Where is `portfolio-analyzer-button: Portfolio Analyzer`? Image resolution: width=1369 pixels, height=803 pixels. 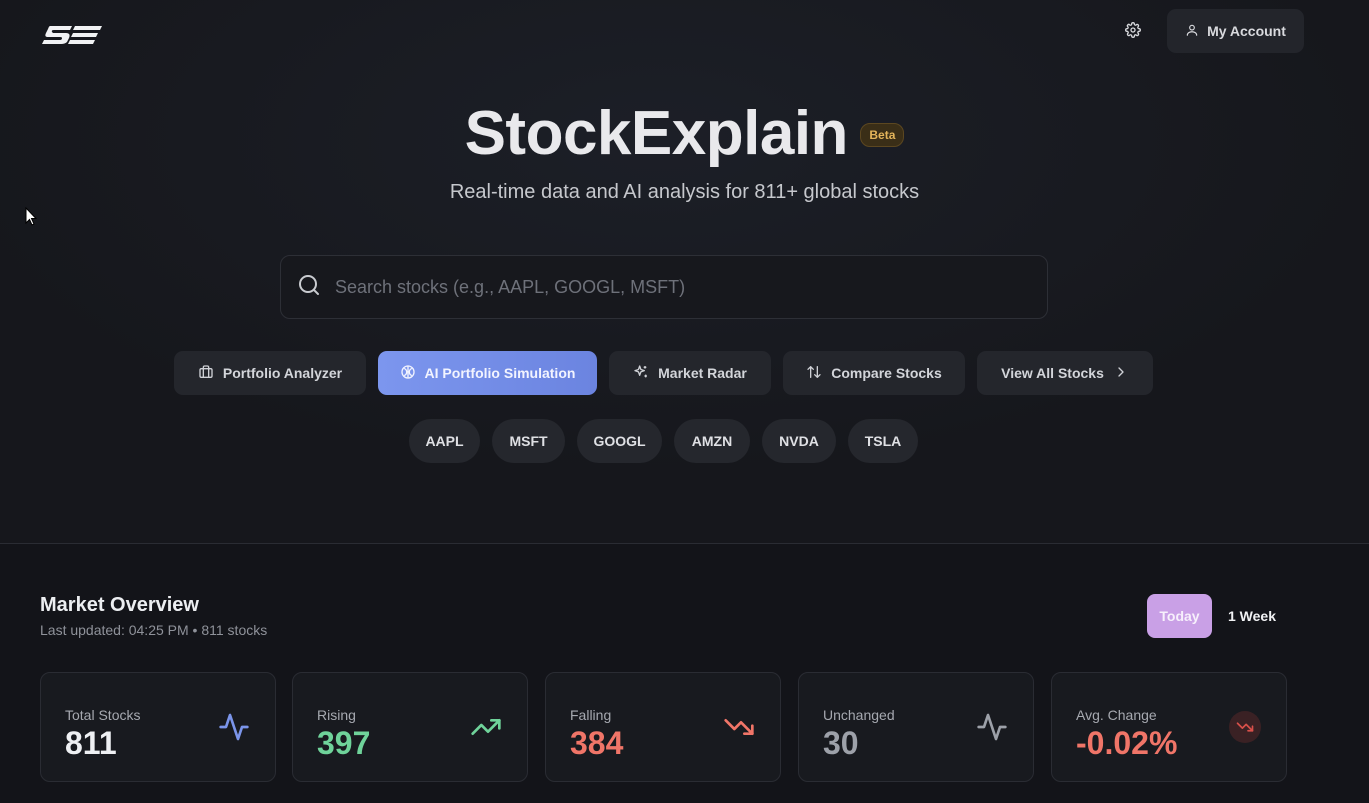
portfolio-analyzer-button: Portfolio Analyzer is located at coordinates (270, 373).